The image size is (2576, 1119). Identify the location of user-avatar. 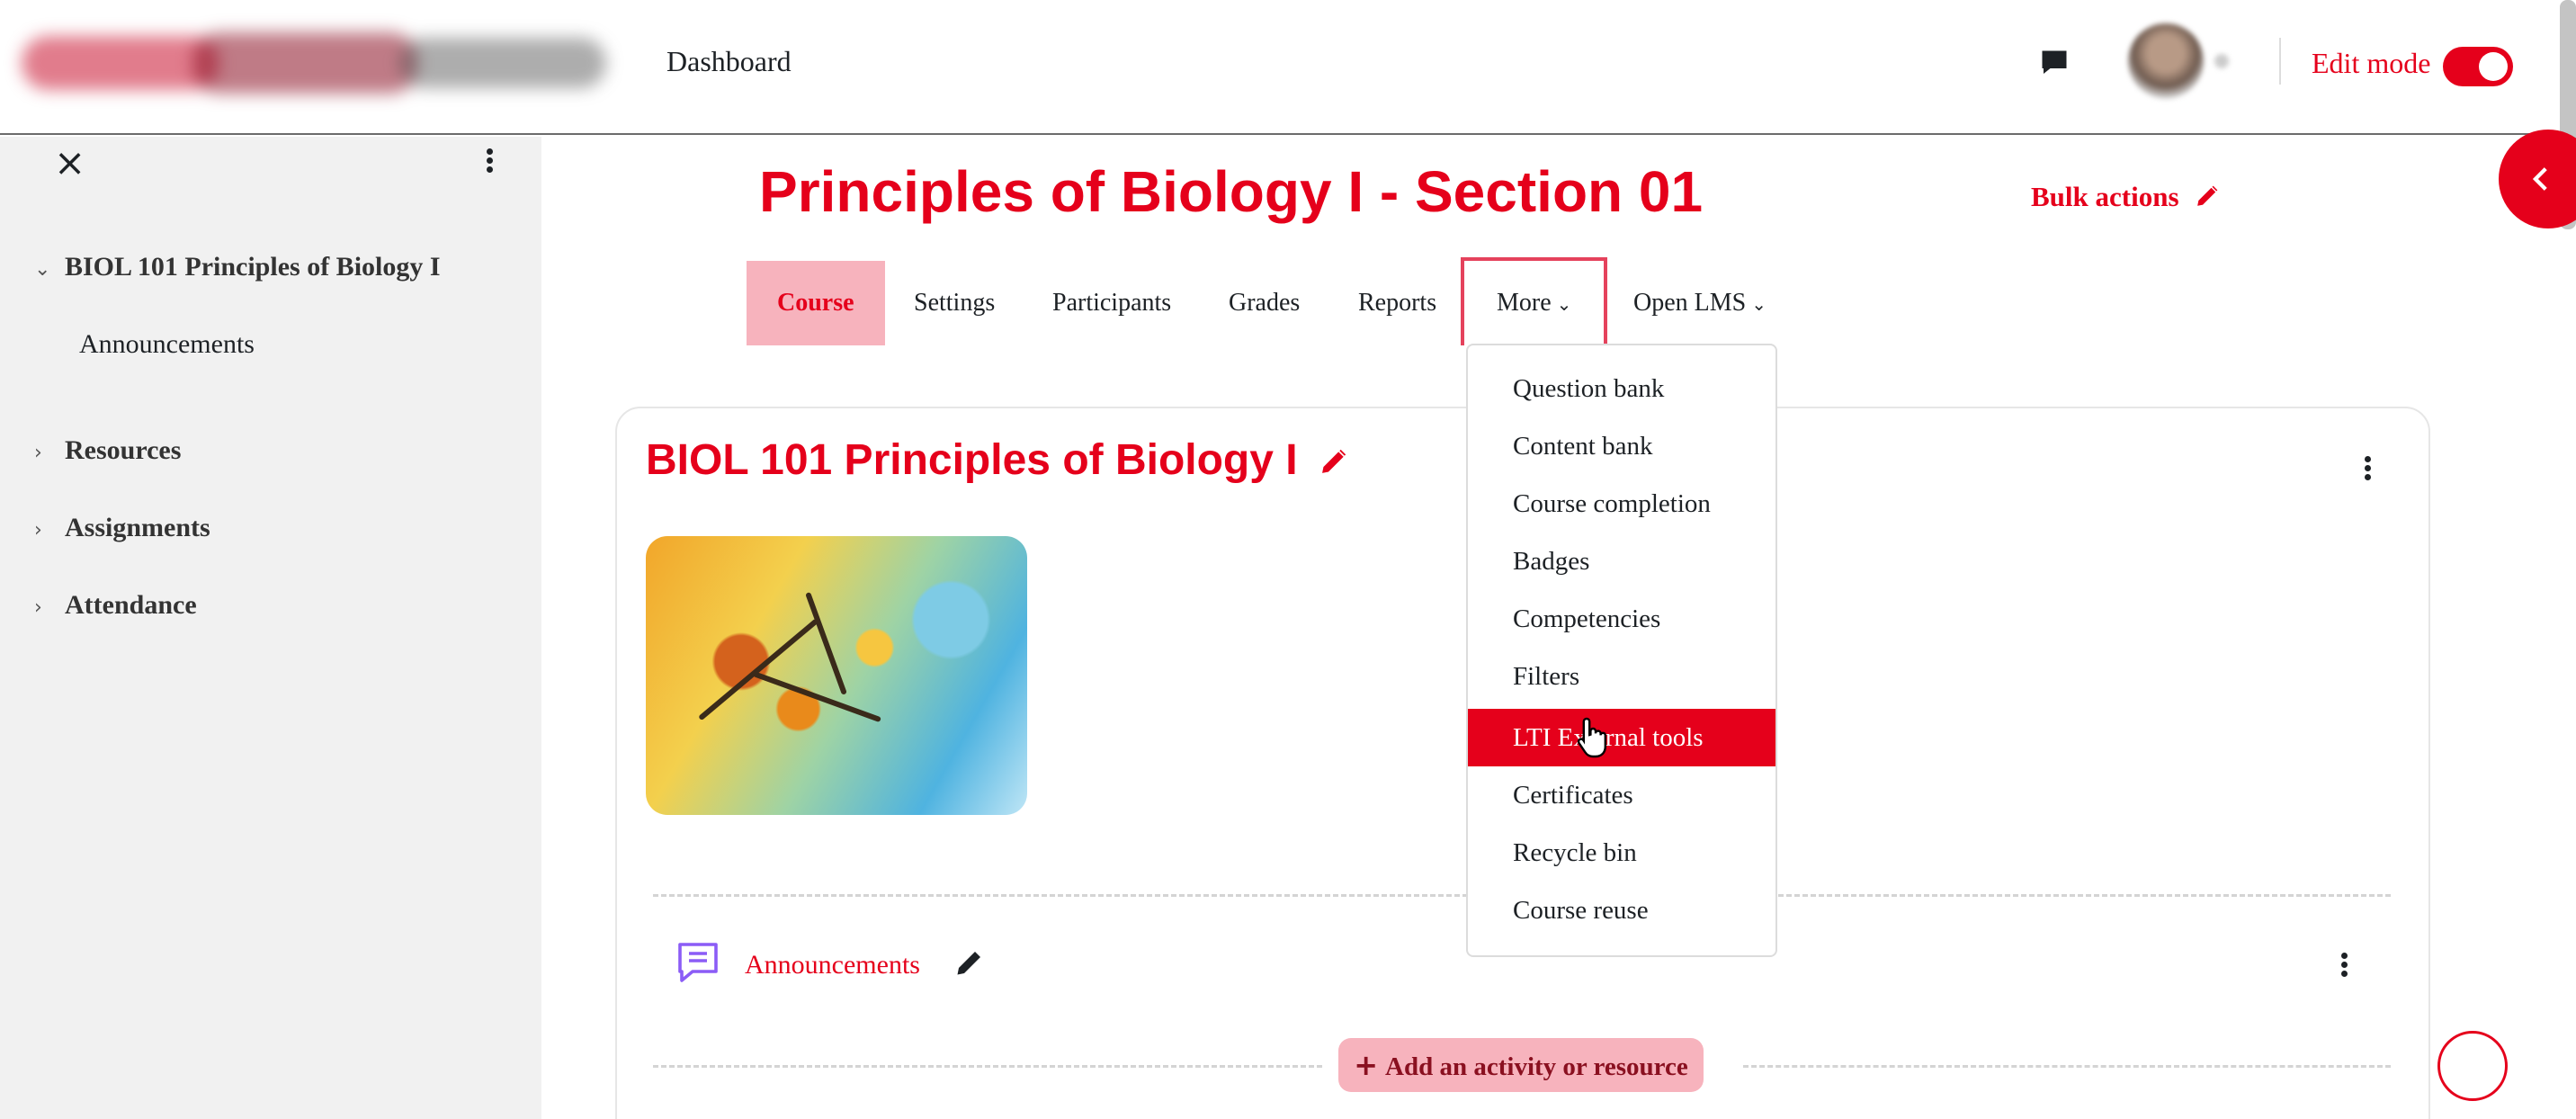
(2166, 61).